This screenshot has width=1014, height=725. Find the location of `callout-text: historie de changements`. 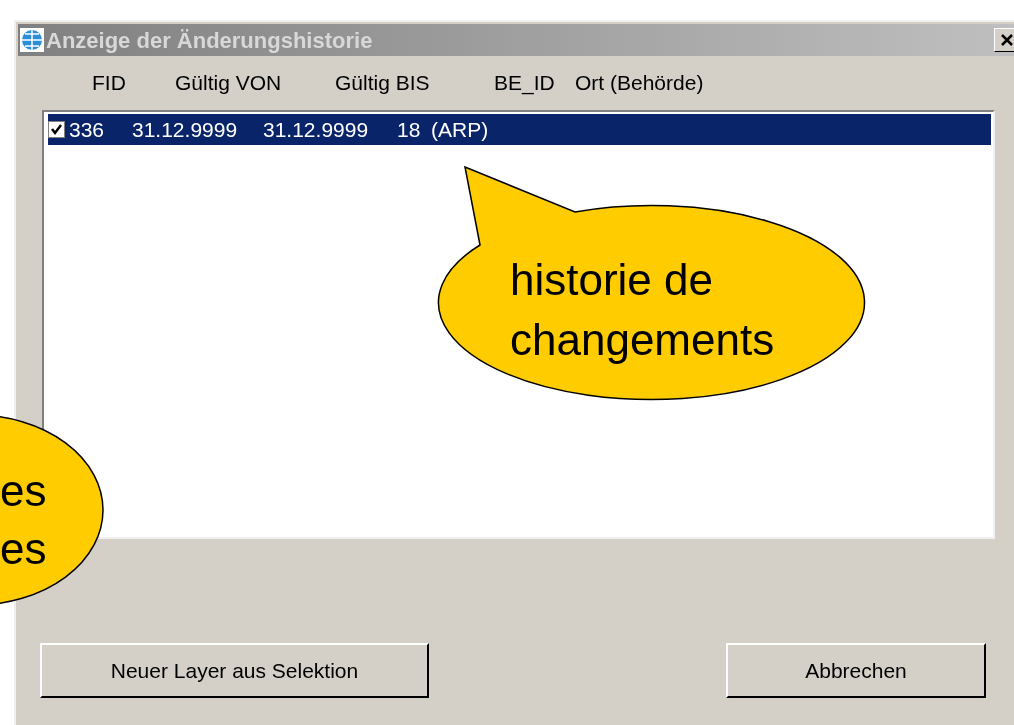

callout-text: historie de changements is located at coordinates (642, 310).